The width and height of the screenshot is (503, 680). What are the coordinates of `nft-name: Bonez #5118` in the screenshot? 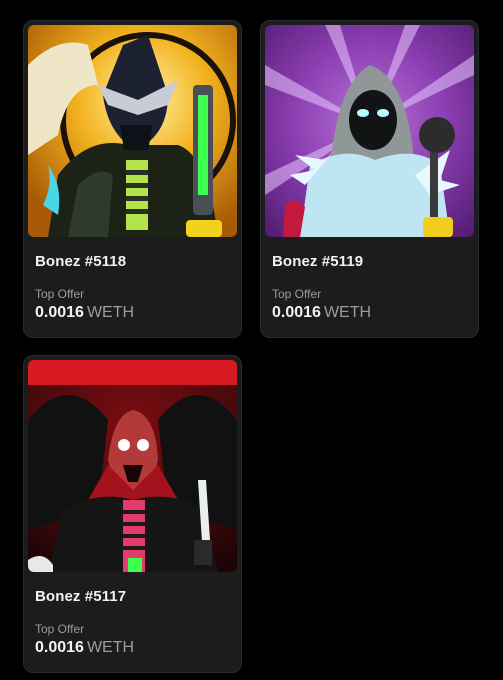 It's located at (81, 261).